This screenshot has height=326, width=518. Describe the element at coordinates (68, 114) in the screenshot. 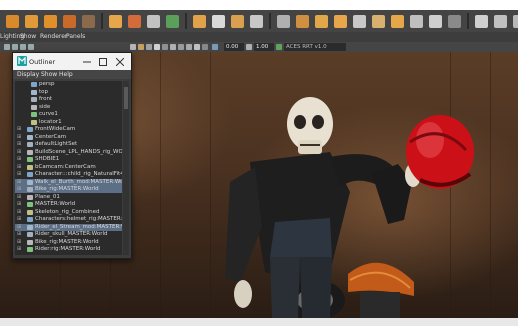

I see `outliner-row: curve1` at that location.